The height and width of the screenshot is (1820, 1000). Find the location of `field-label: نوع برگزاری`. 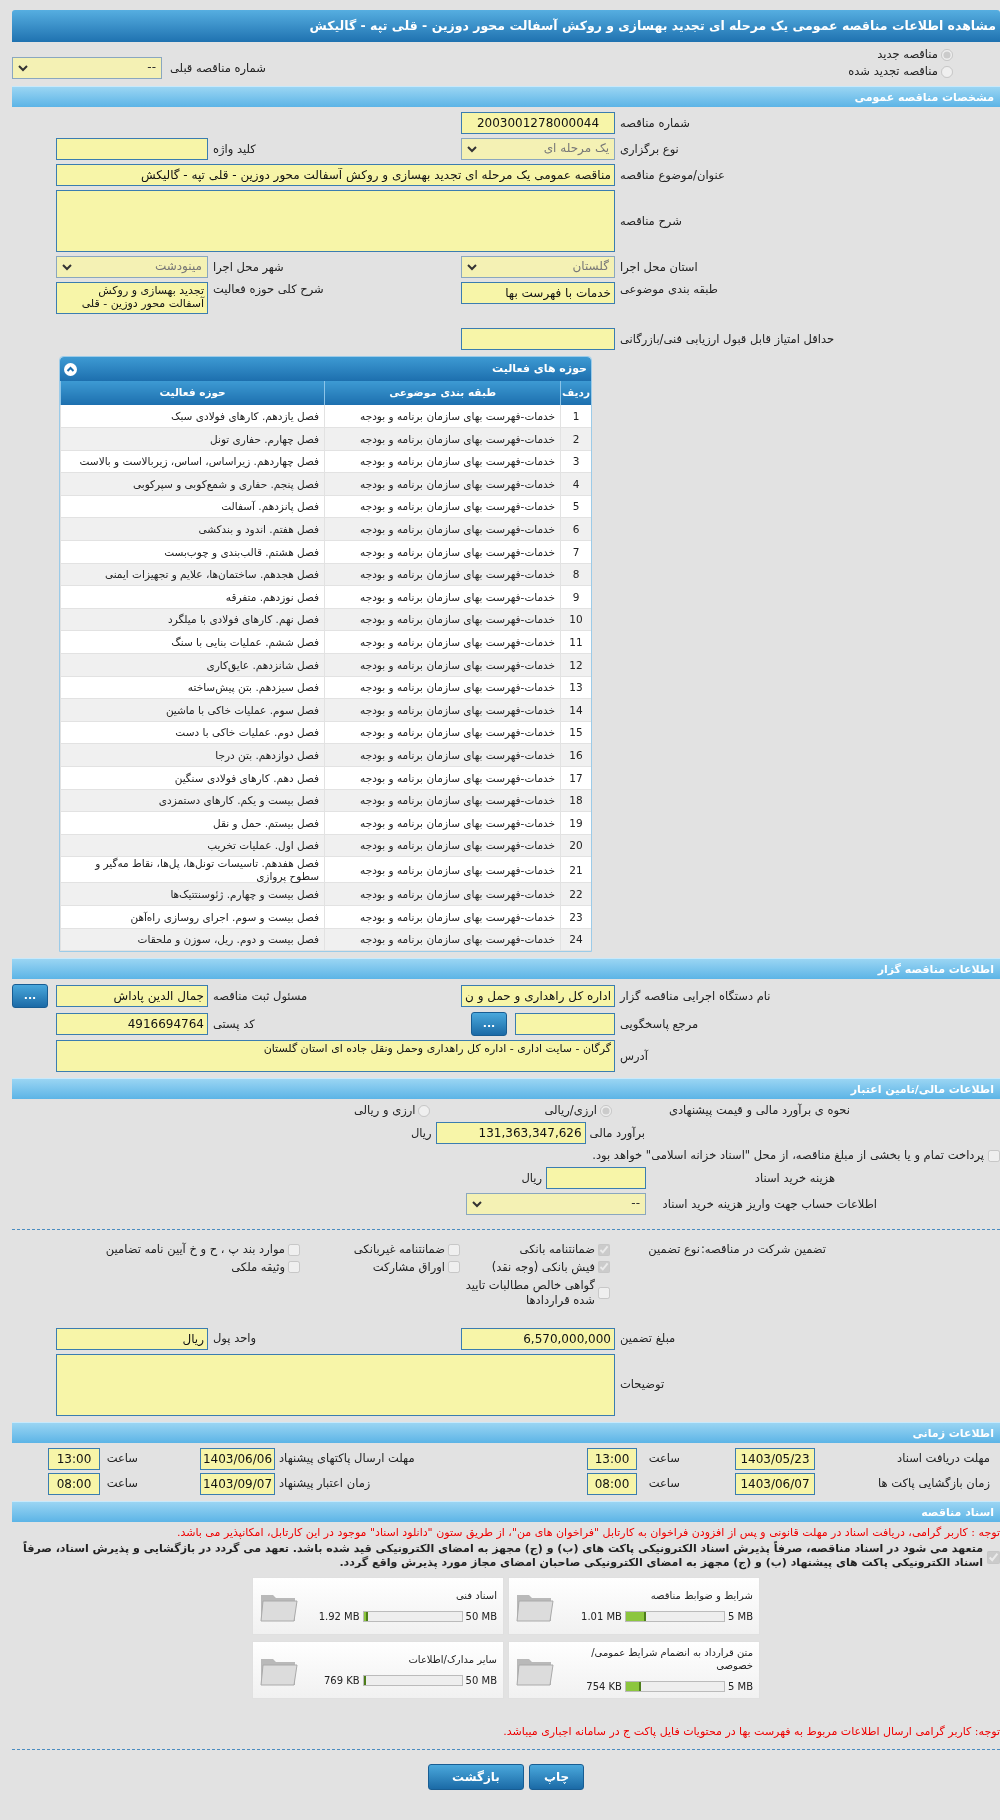

field-label: نوع برگزاری is located at coordinates (649, 149).